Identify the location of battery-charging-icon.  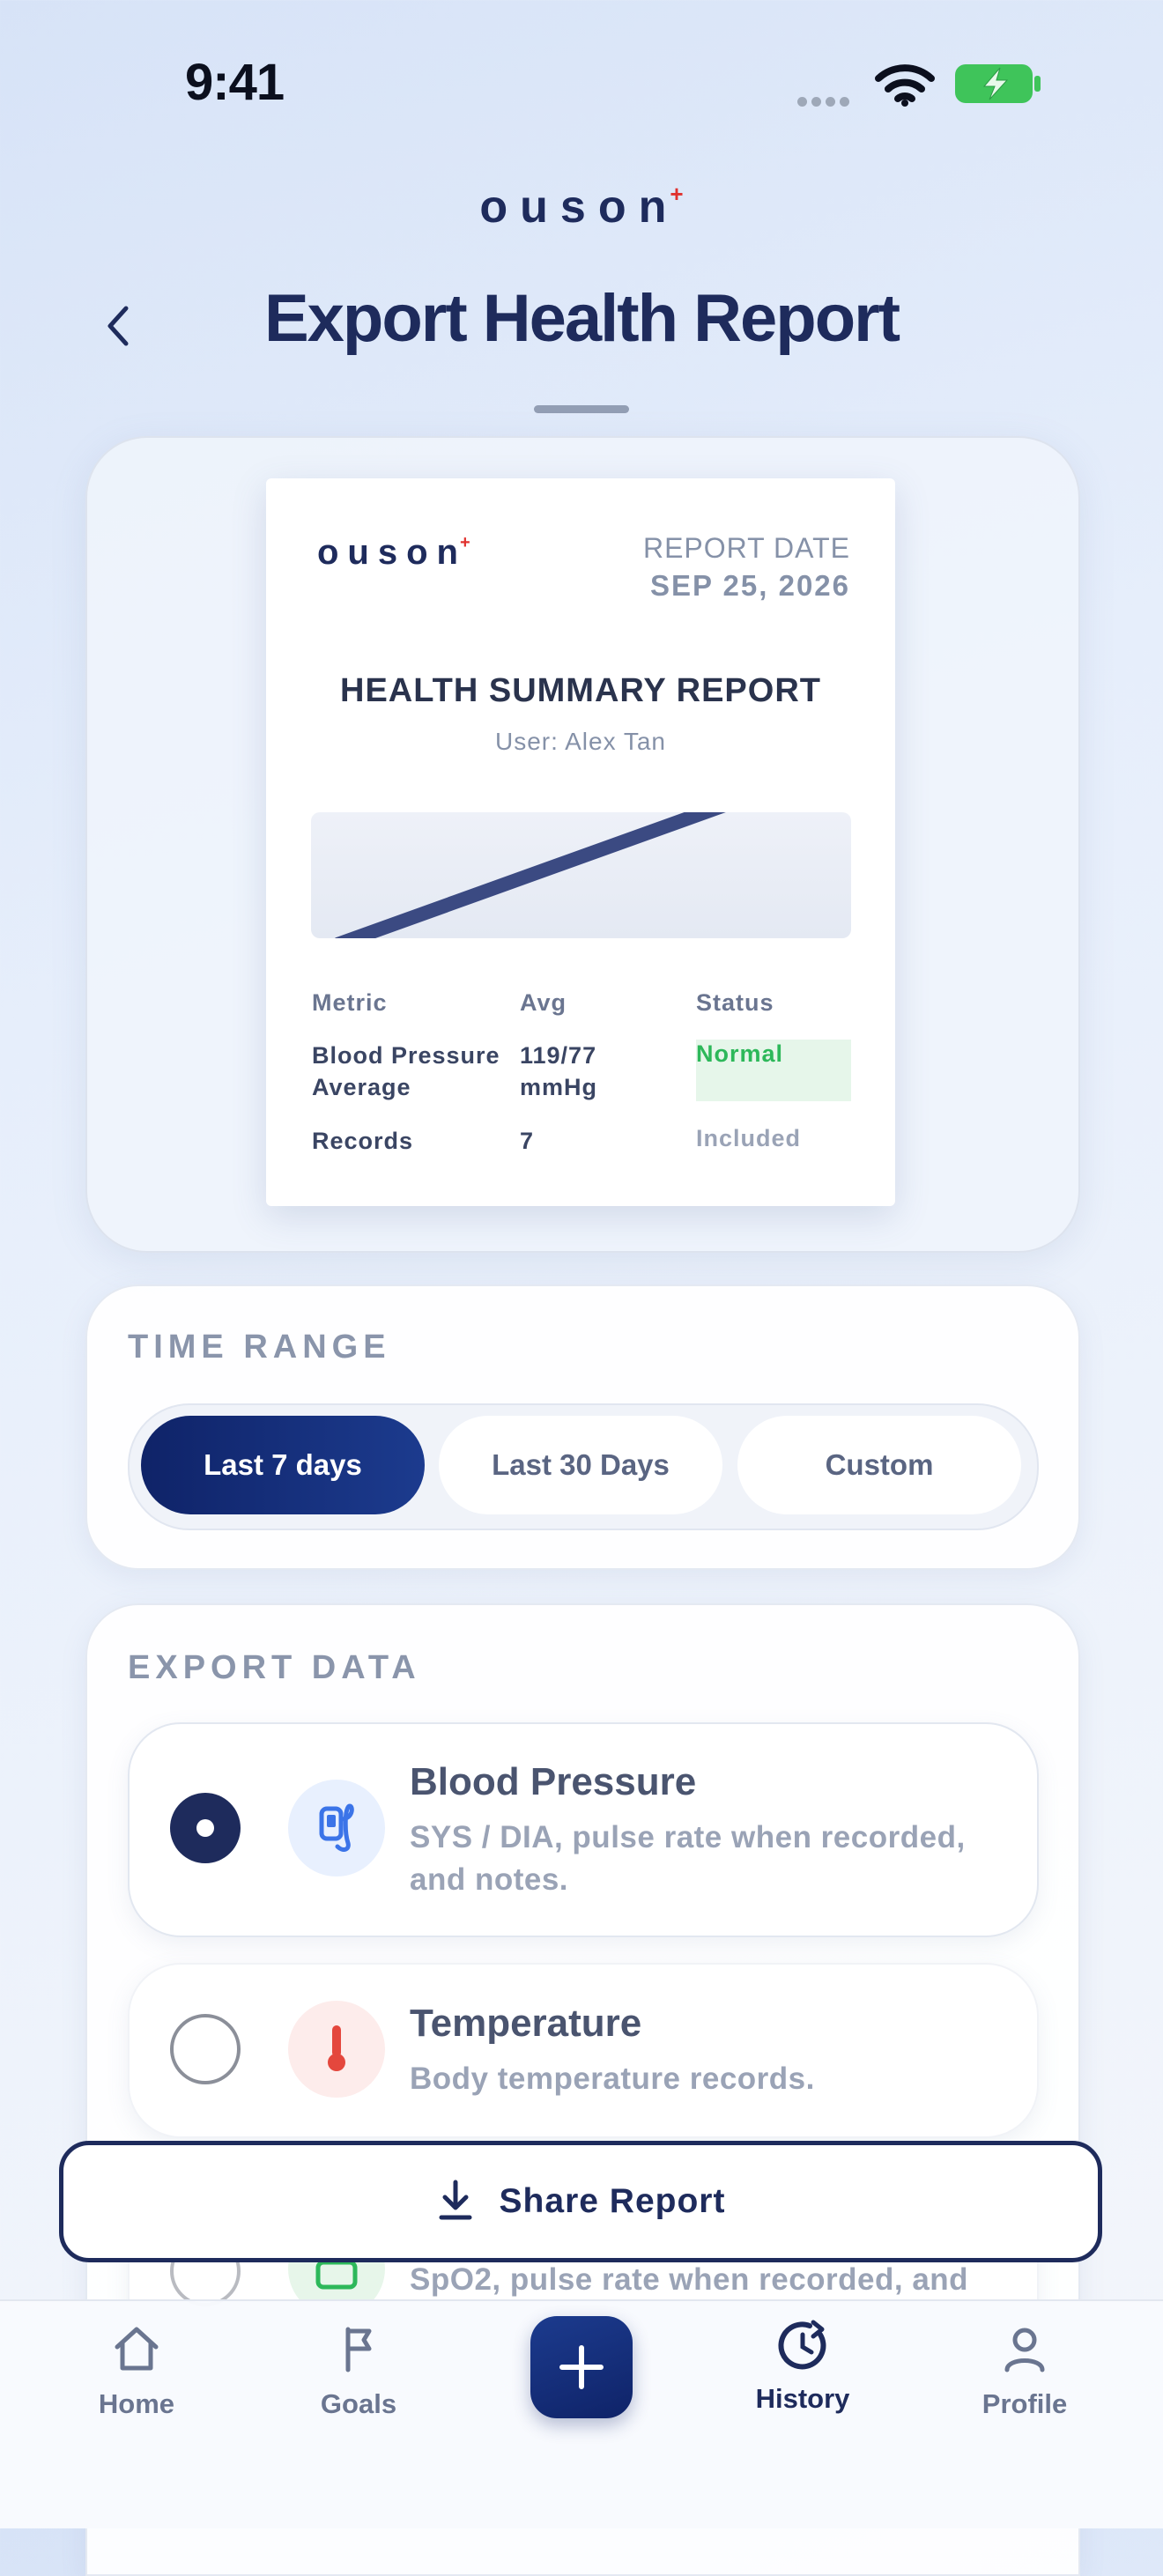
(998, 83).